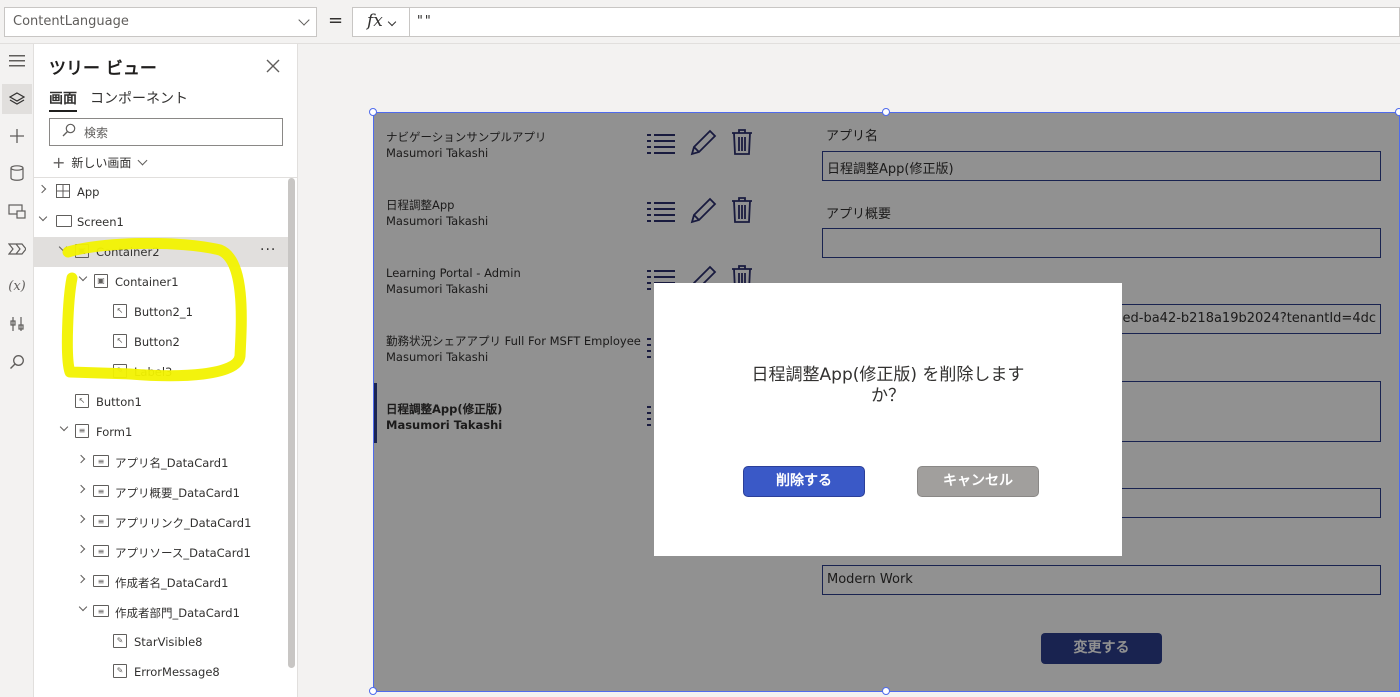 The width and height of the screenshot is (1400, 697). I want to click on new-screen-button: + 新しい画面, so click(100, 162).